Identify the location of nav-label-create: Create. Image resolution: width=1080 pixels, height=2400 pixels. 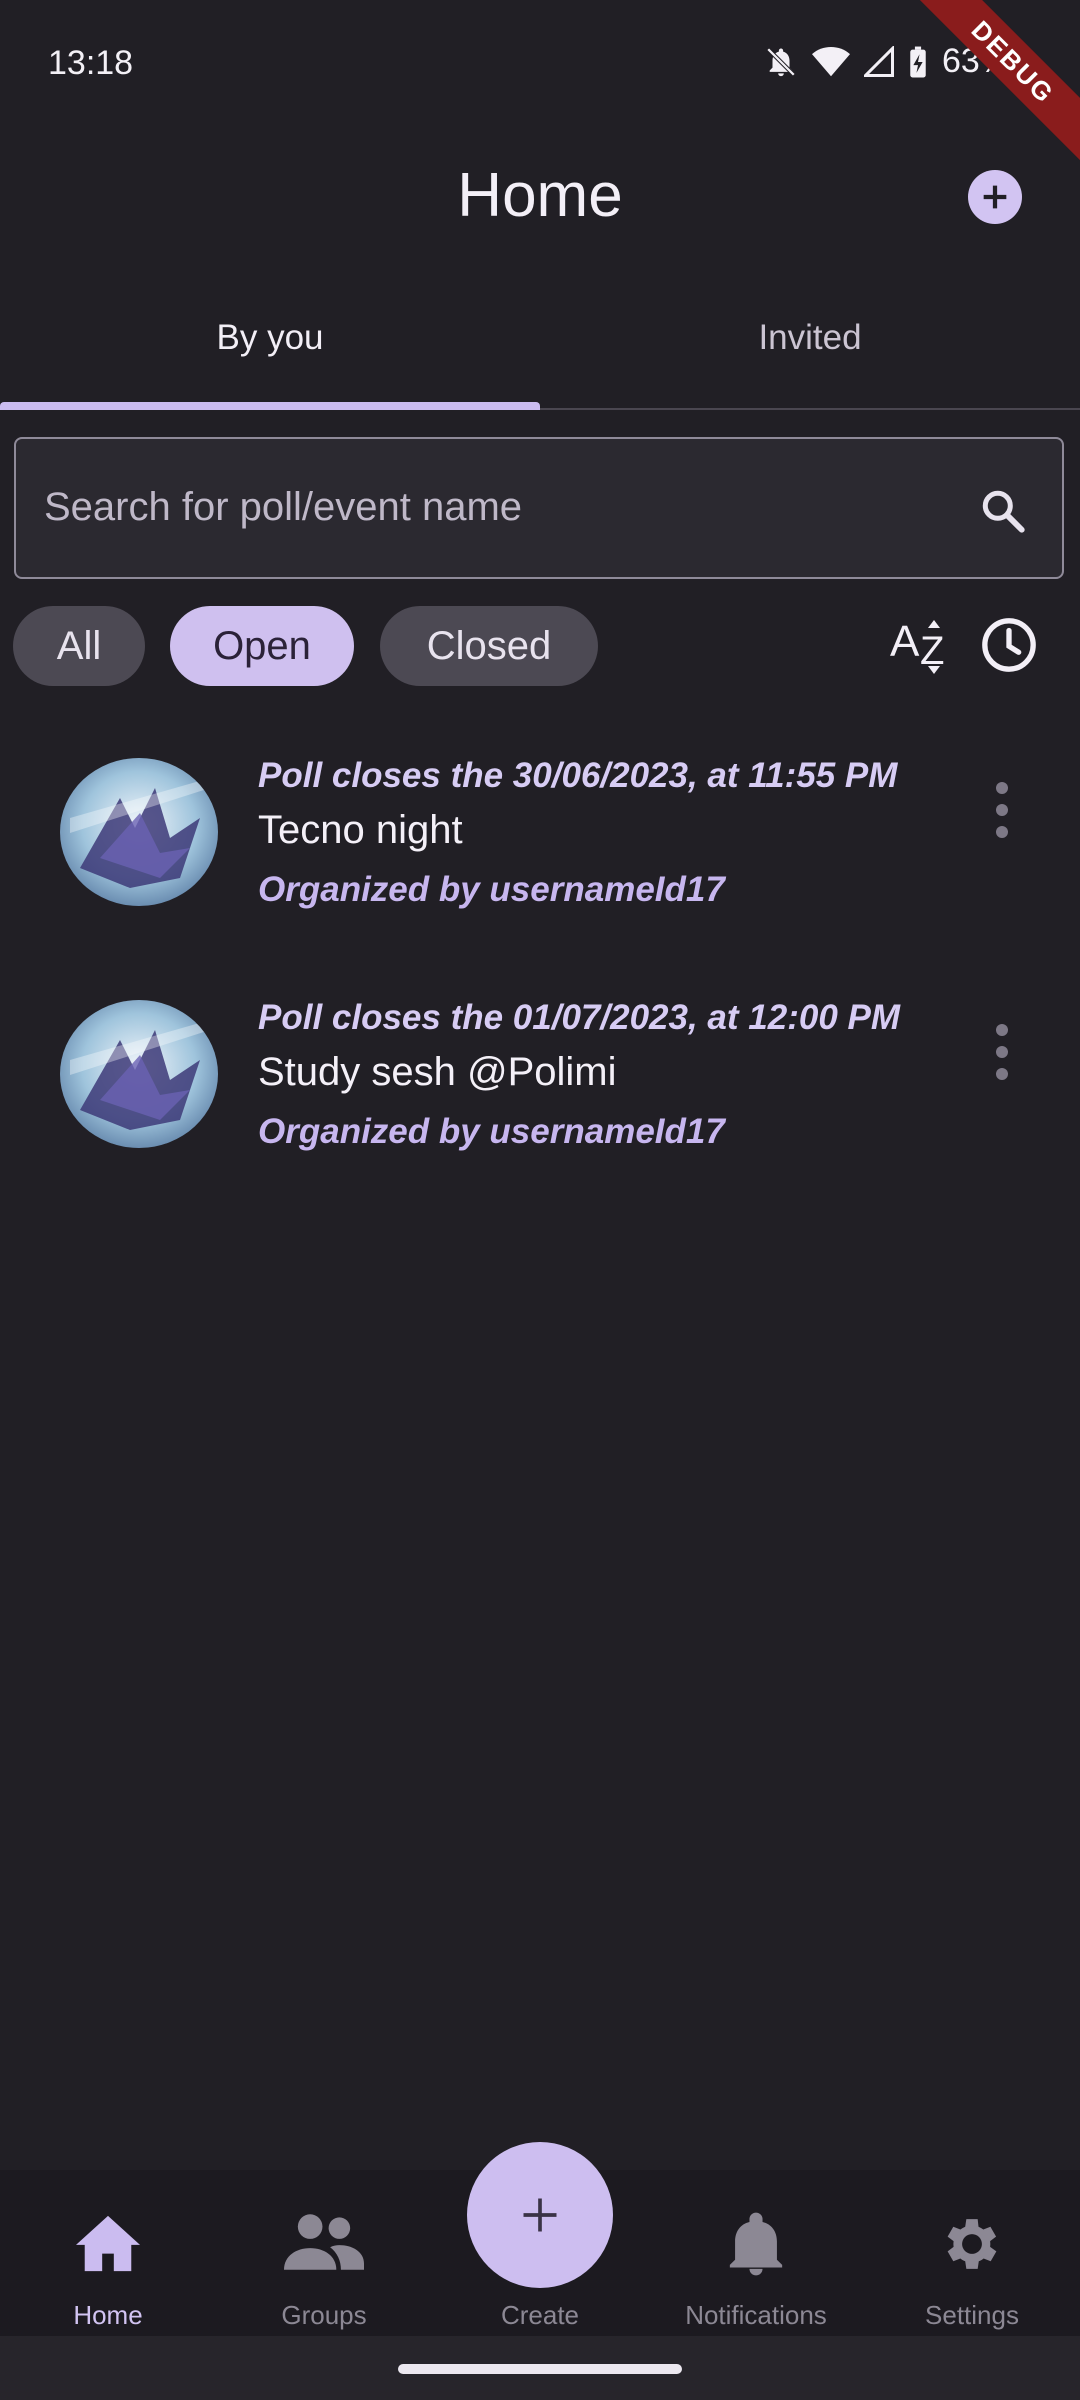
(540, 2315).